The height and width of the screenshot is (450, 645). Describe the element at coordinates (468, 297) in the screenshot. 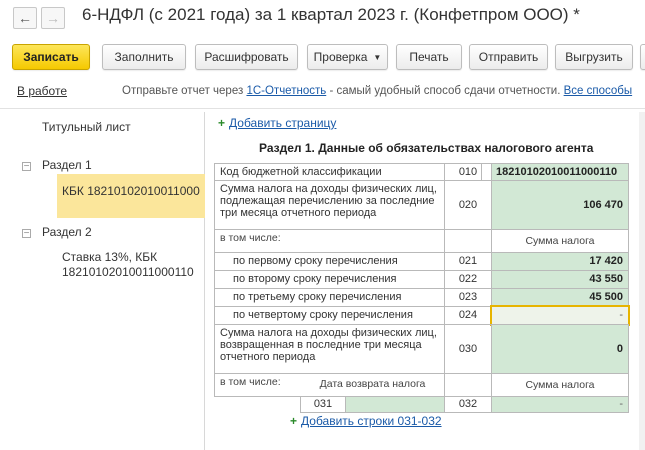

I see `row023-code: 023` at that location.